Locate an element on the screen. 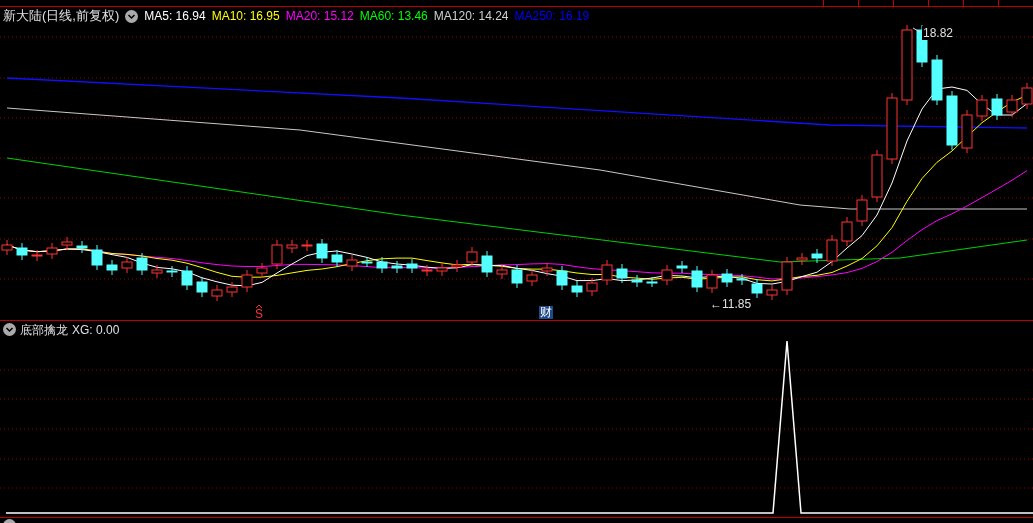  high-price-label: 18.82 is located at coordinates (938, 33).